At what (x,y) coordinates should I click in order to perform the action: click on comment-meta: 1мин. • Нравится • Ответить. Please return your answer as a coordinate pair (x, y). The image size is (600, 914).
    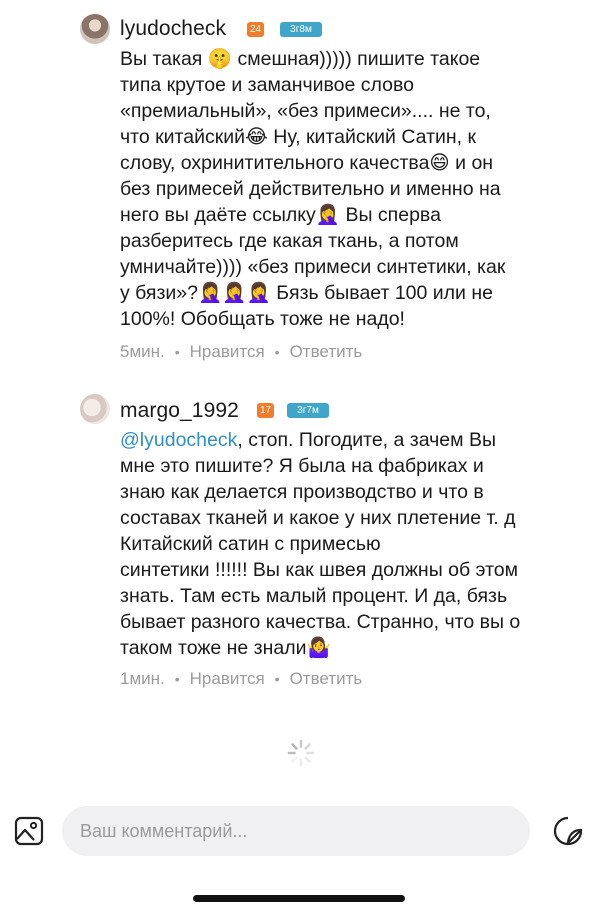
    Looking at the image, I should click on (241, 679).